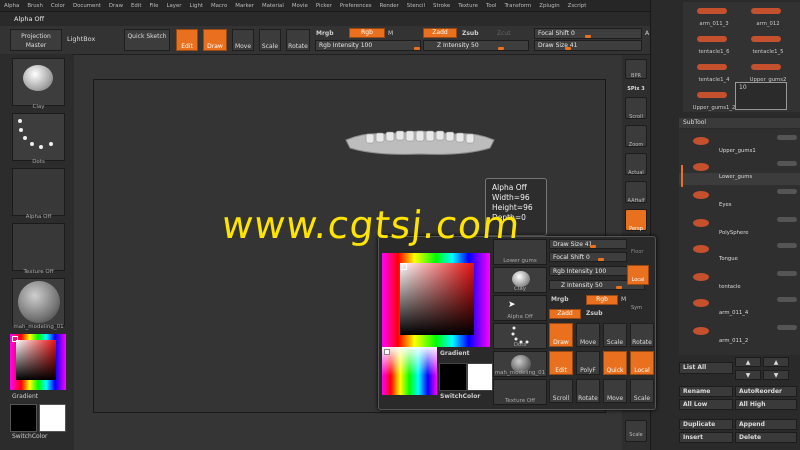 Image resolution: width=800 pixels, height=450 pixels. What do you see at coordinates (768, 45) in the screenshot?
I see `tool-item: tentacle1_5` at bounding box center [768, 45].